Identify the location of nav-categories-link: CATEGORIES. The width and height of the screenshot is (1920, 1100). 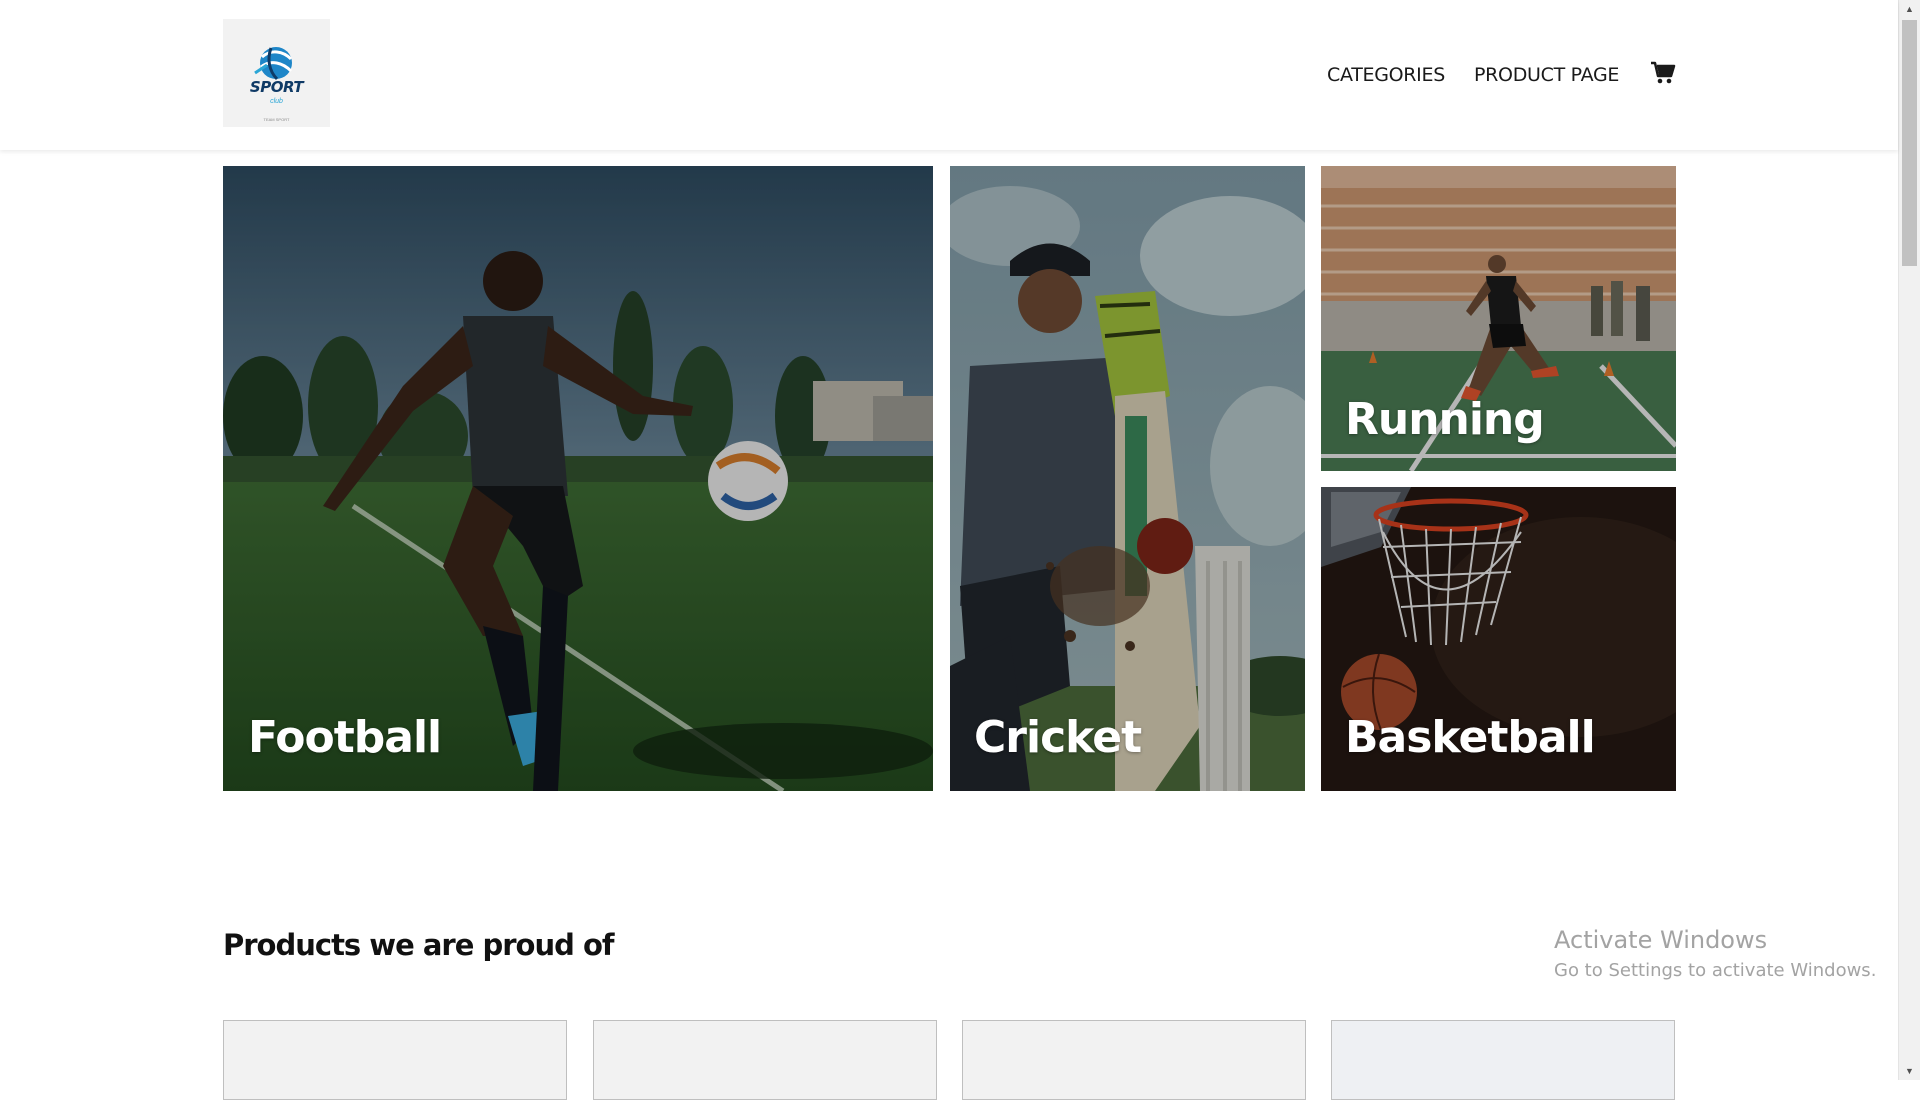
(1386, 77).